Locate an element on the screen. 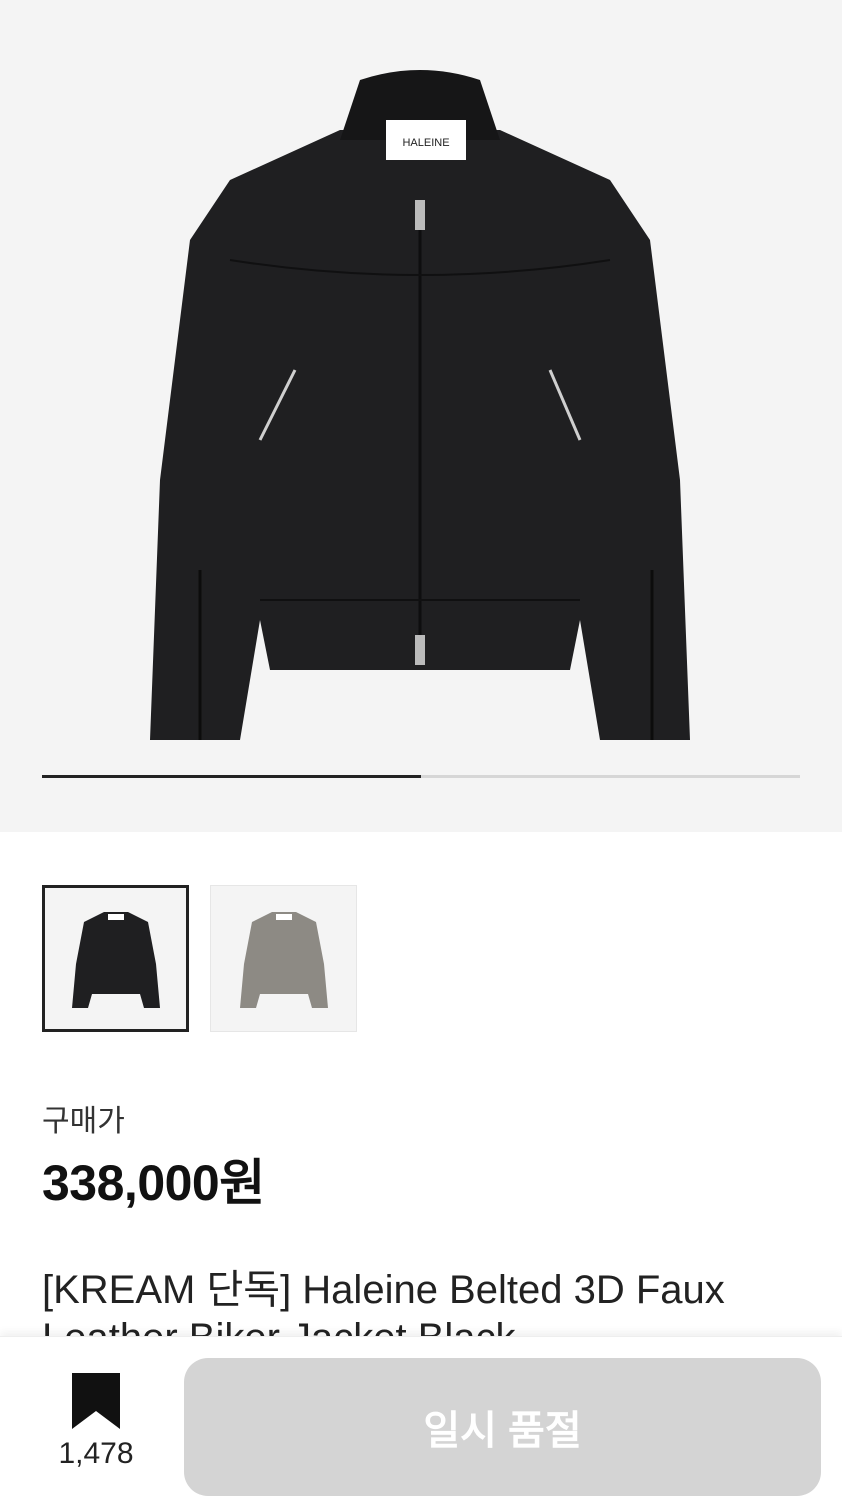 The image size is (842, 1500). thumbnail-black-jacket is located at coordinates (115, 958).